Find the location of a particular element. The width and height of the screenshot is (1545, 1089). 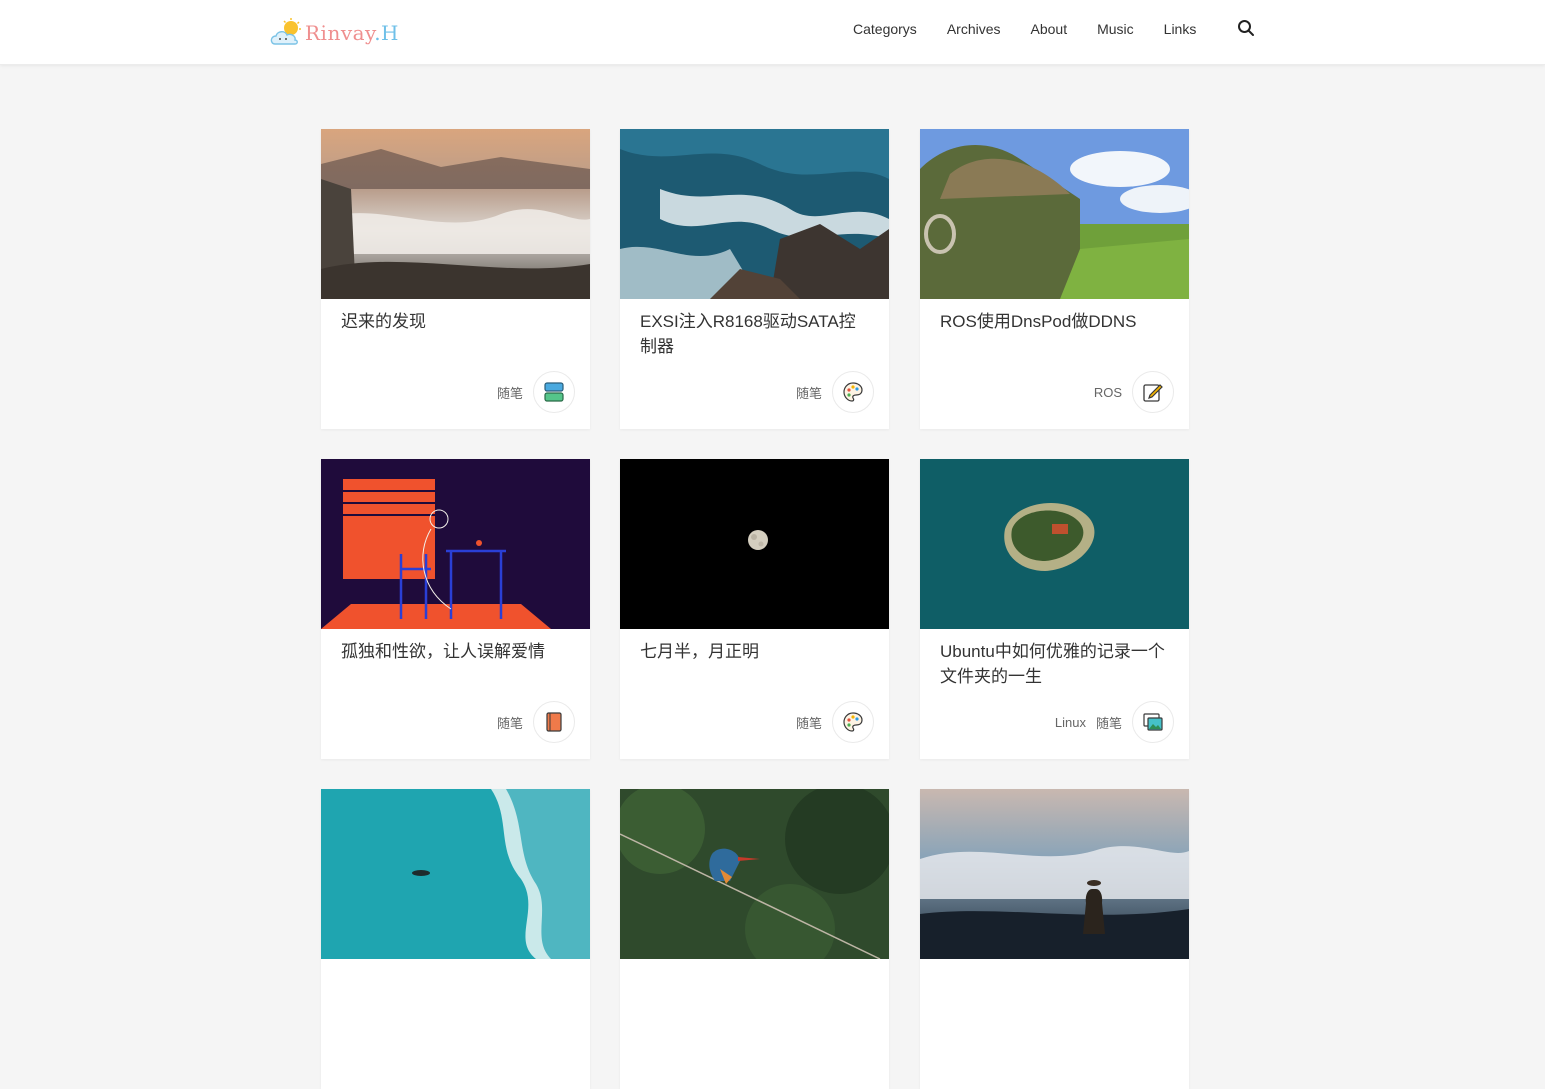

post-meta: ROS is located at coordinates (1134, 392).